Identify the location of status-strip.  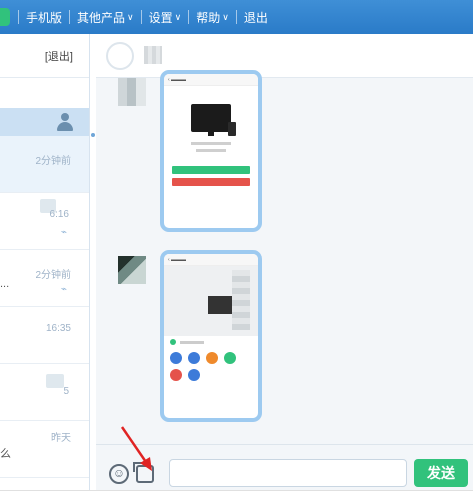
(236, 495).